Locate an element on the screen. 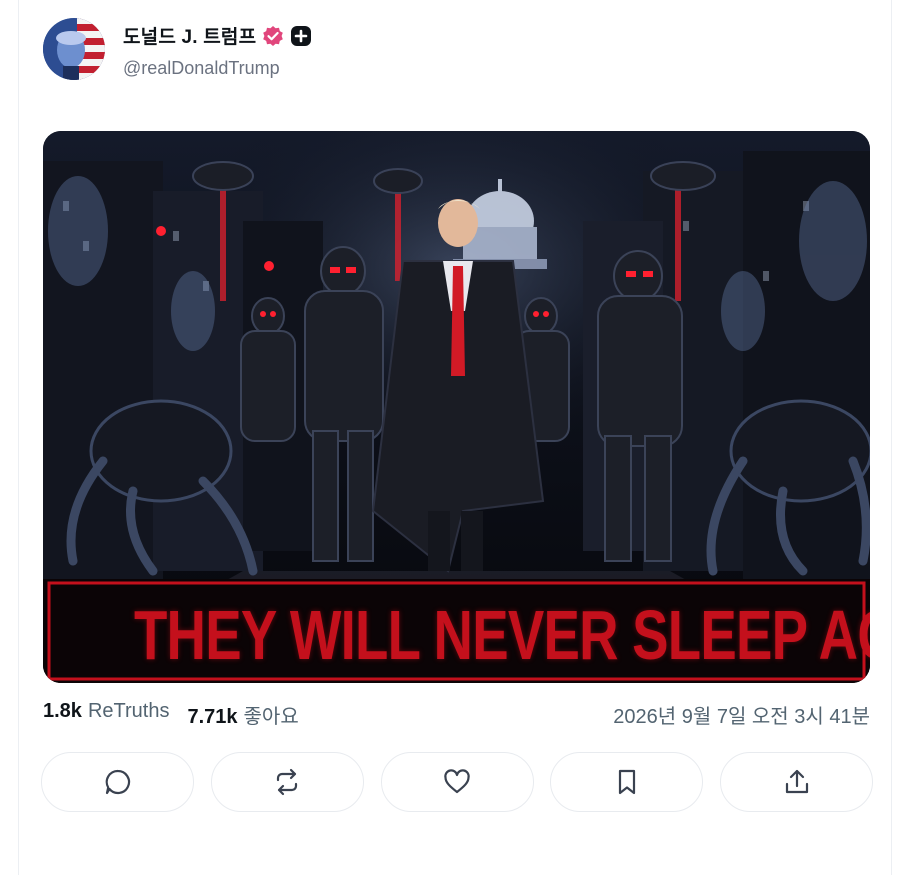 This screenshot has height=875, width=900. name-row: 도널드 J. 트럼프 is located at coordinates (217, 35).